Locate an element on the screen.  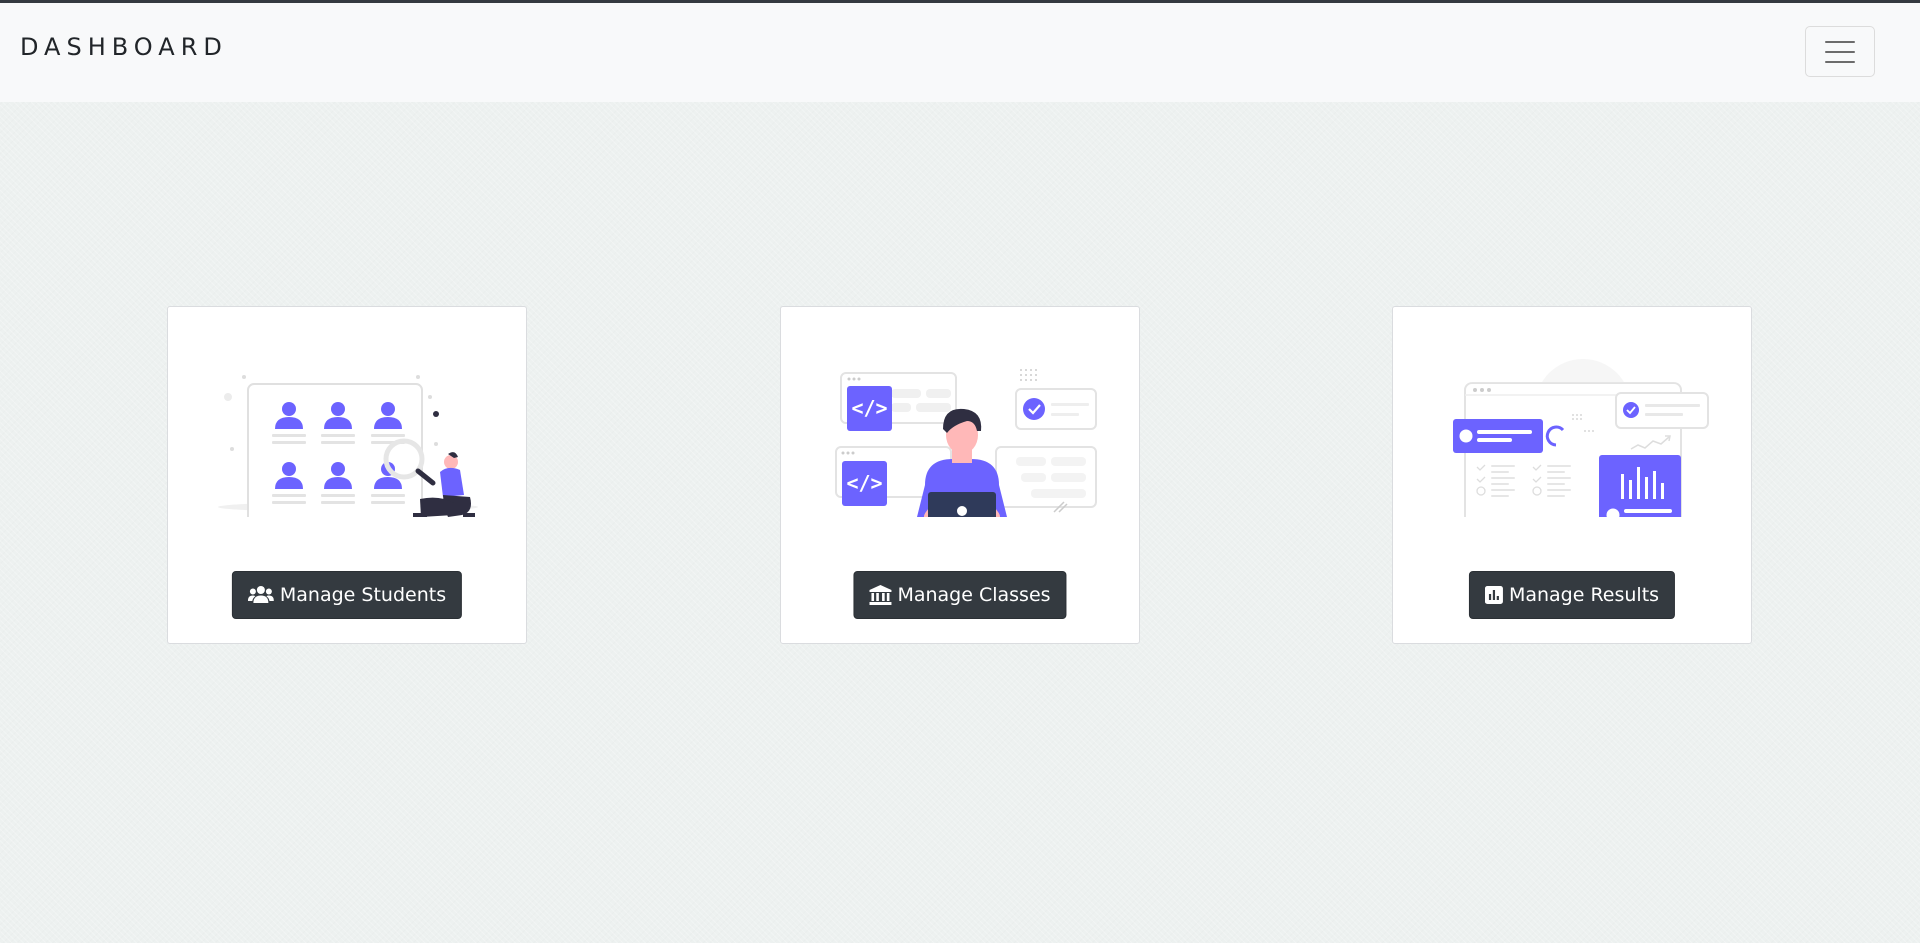
bar-chart-icon is located at coordinates (1493, 595).